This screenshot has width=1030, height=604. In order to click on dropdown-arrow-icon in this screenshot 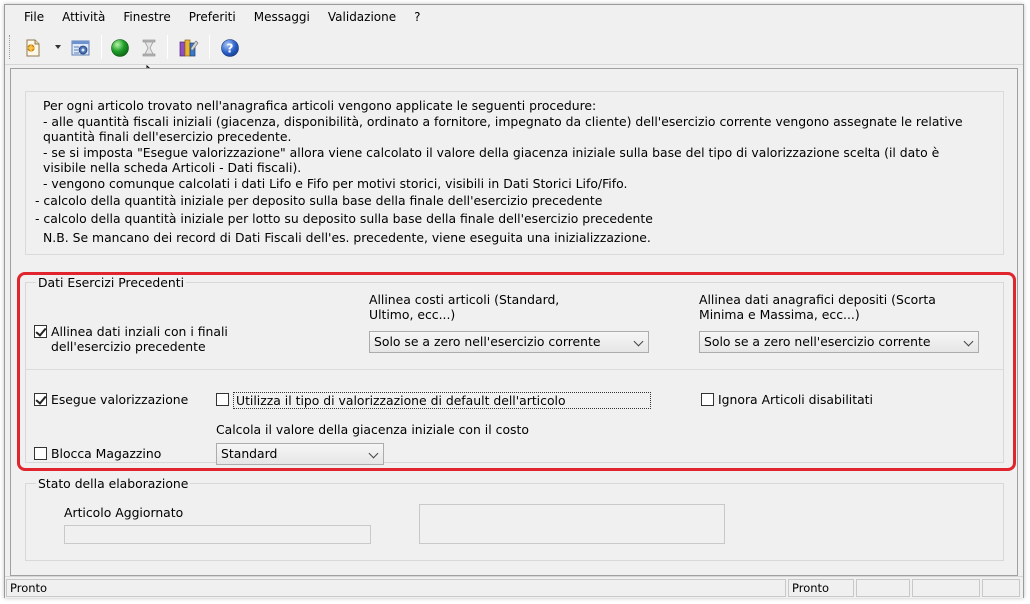, I will do `click(58, 47)`.